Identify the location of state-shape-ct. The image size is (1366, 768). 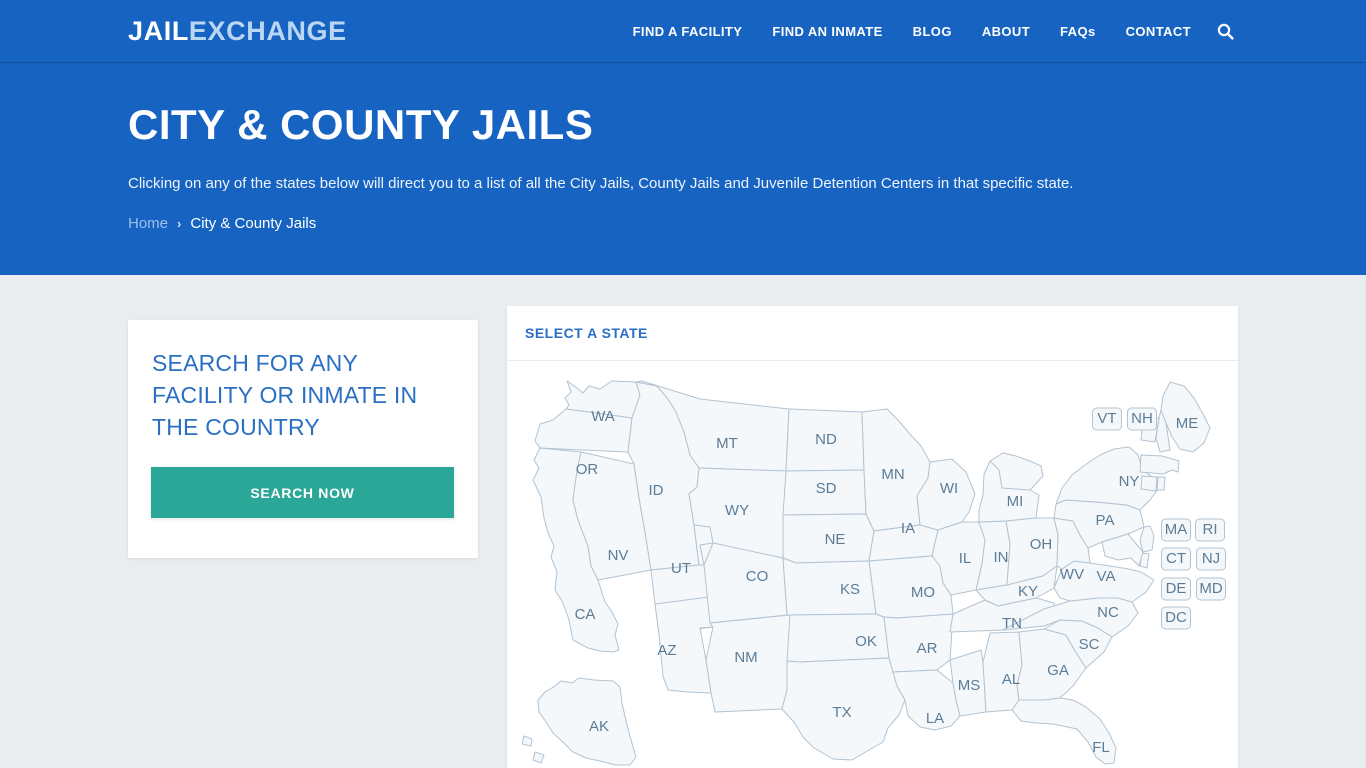
(1149, 483).